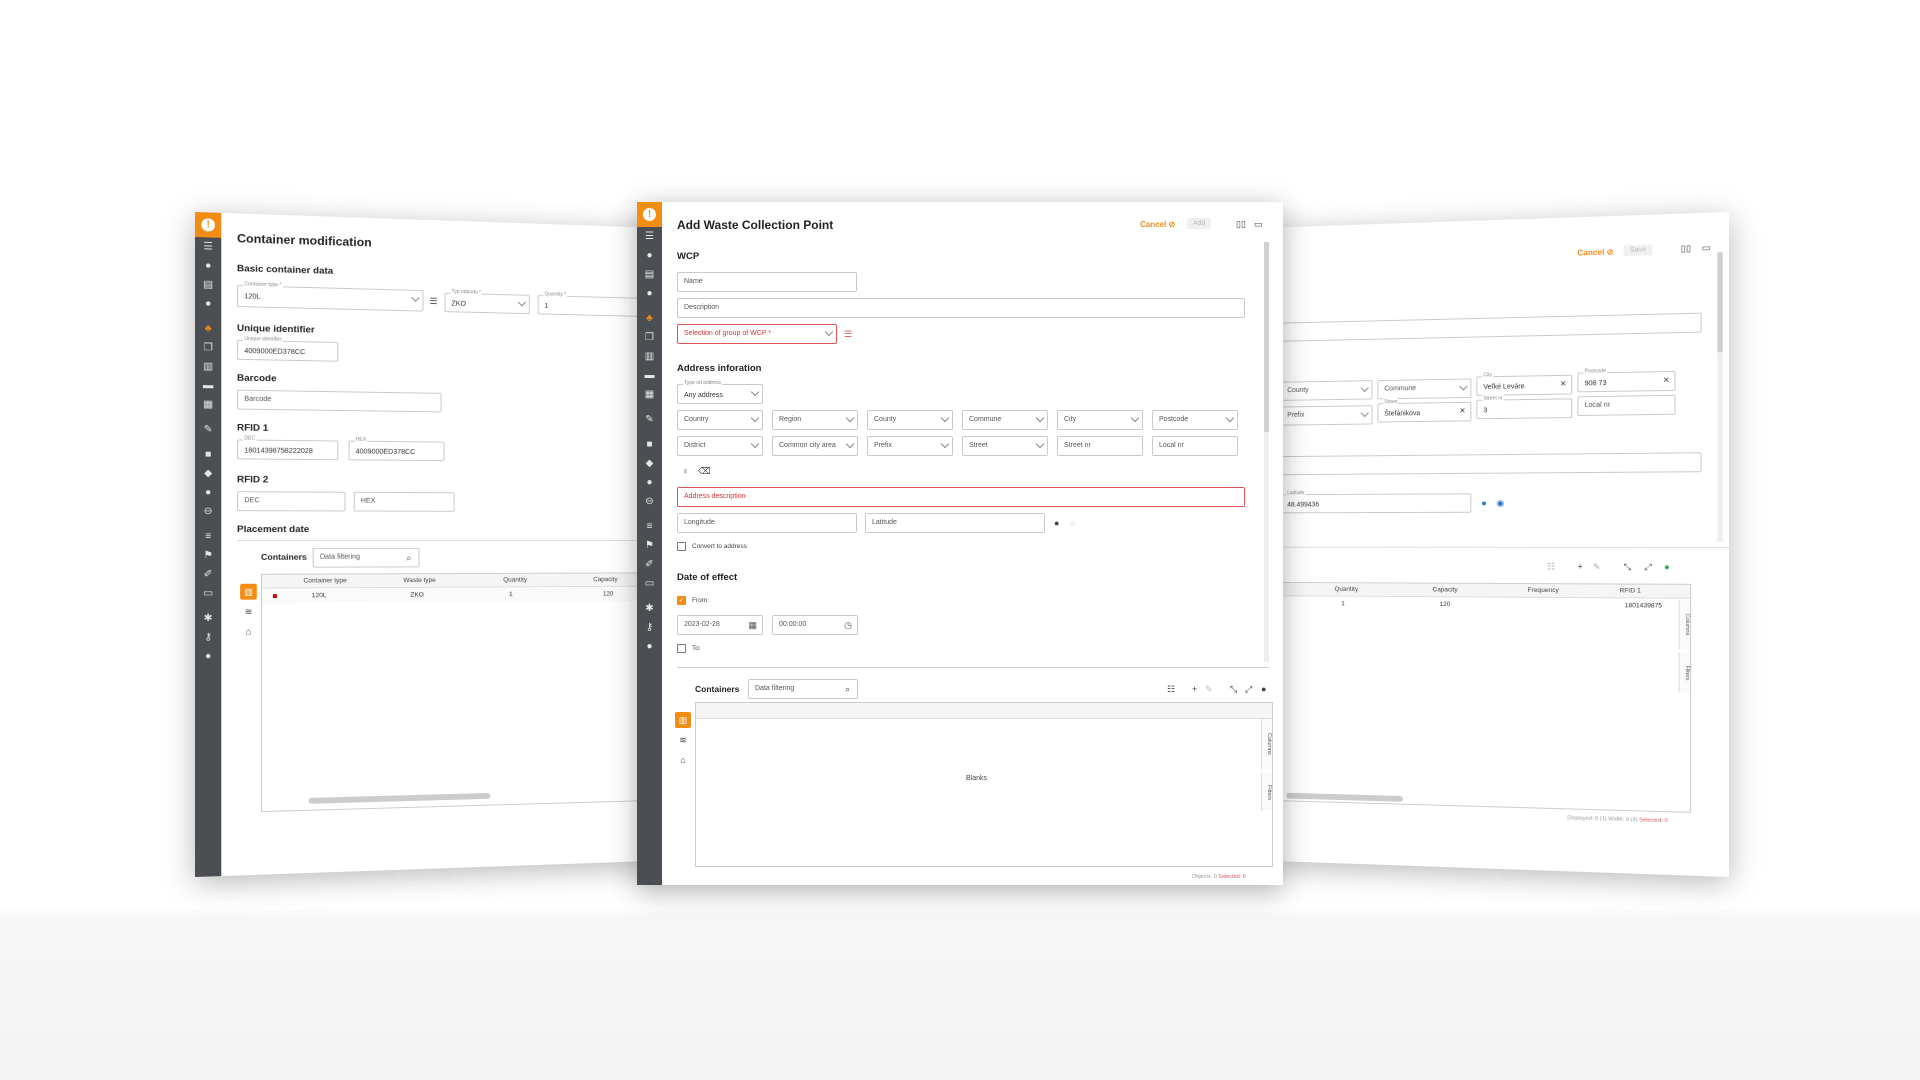  What do you see at coordinates (208, 329) in the screenshot?
I see `waste-icon: ♣` at bounding box center [208, 329].